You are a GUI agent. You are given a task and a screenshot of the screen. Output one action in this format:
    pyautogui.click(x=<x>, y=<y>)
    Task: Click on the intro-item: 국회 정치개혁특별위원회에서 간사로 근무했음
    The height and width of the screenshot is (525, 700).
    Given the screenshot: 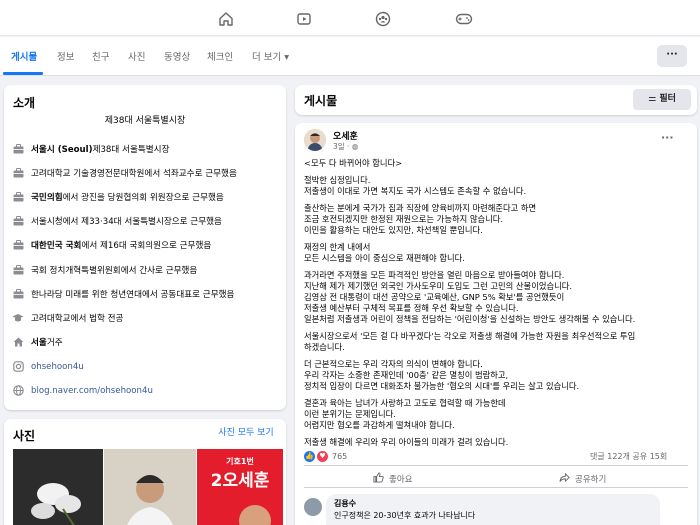 What is the action you would take?
    pyautogui.click(x=104, y=270)
    